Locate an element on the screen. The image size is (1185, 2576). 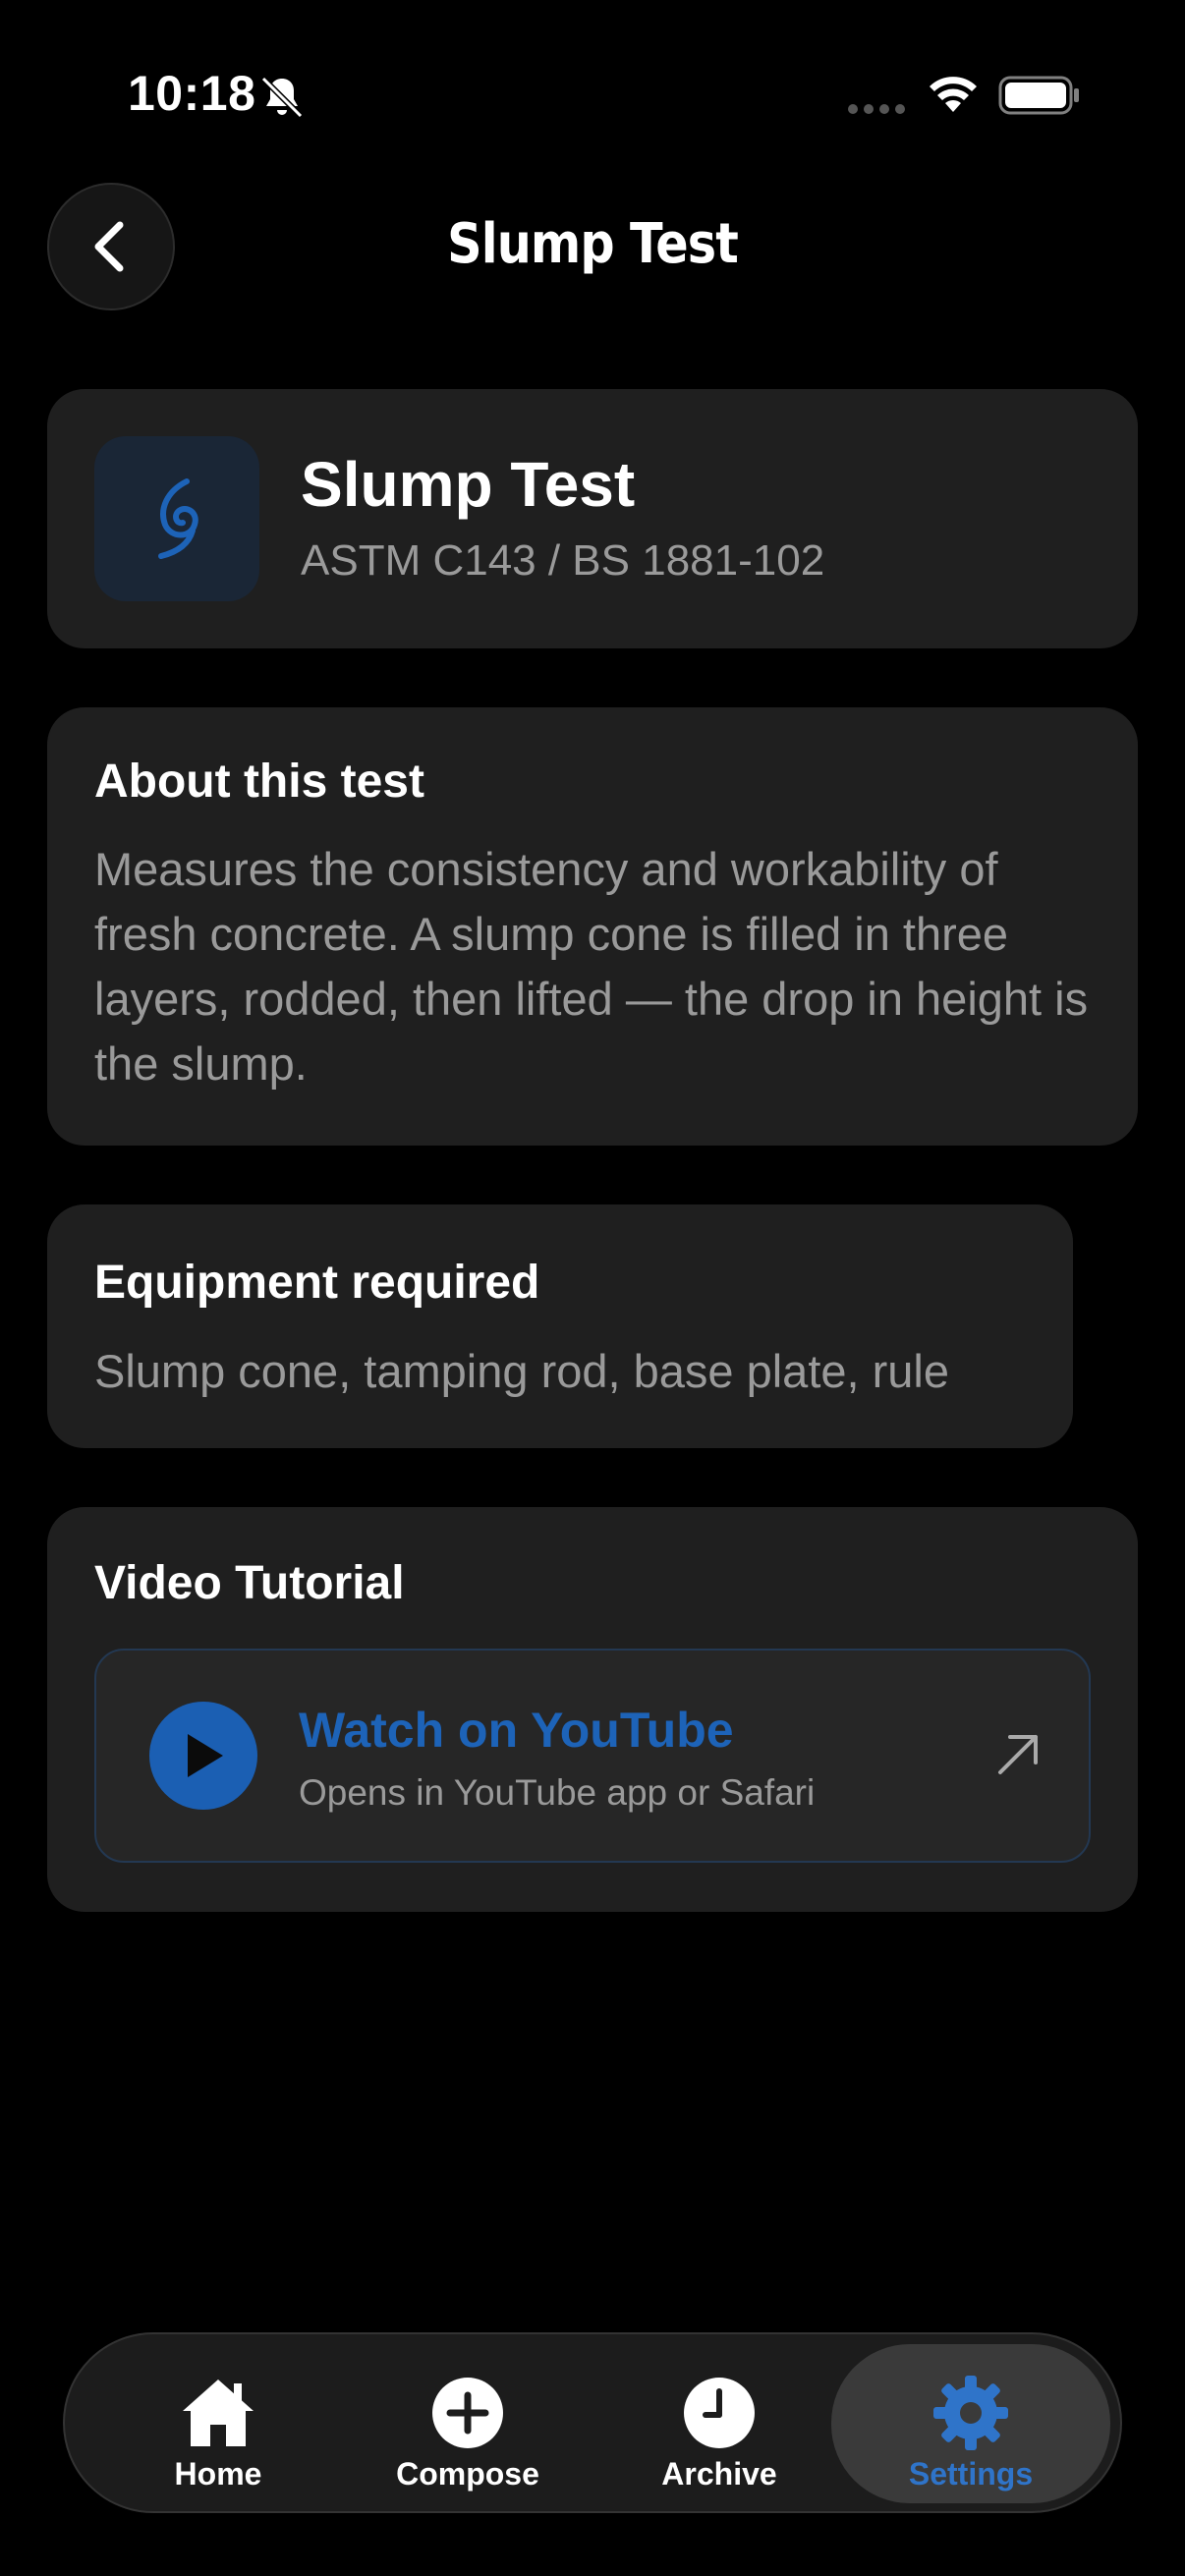
back-button is located at coordinates (111, 246).